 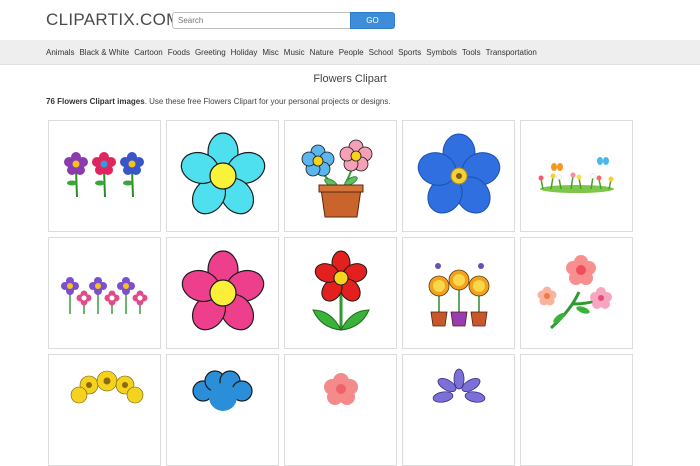 What do you see at coordinates (372, 20) in the screenshot?
I see `search-go-button: GO` at bounding box center [372, 20].